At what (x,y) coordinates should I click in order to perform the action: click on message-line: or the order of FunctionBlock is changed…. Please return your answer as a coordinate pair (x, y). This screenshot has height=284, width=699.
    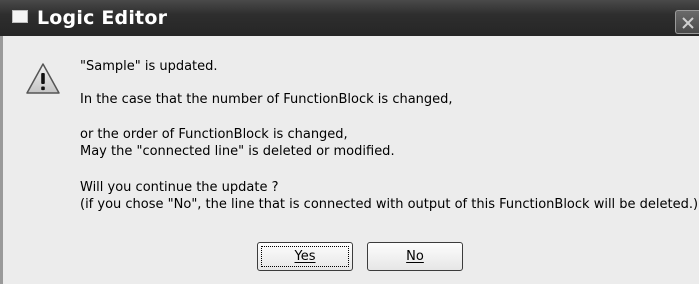
    Looking at the image, I should click on (214, 134).